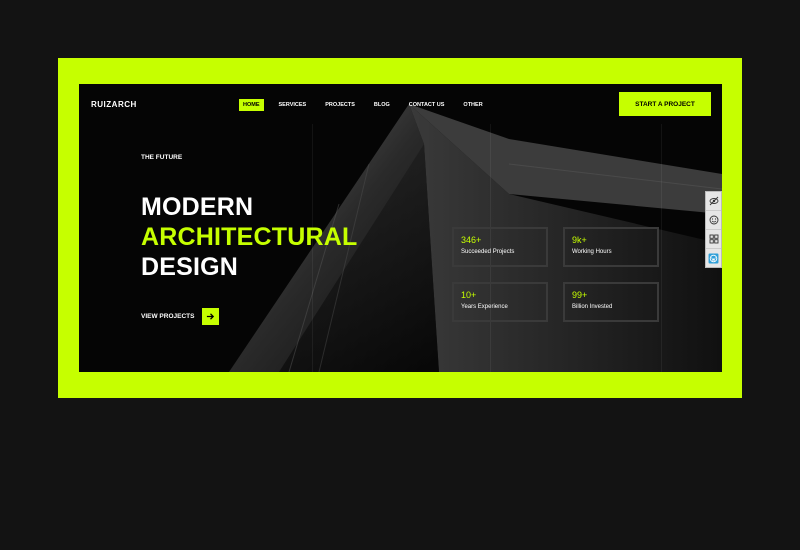 The width and height of the screenshot is (800, 550). I want to click on stat-label: Succeeded Projects, so click(488, 252).